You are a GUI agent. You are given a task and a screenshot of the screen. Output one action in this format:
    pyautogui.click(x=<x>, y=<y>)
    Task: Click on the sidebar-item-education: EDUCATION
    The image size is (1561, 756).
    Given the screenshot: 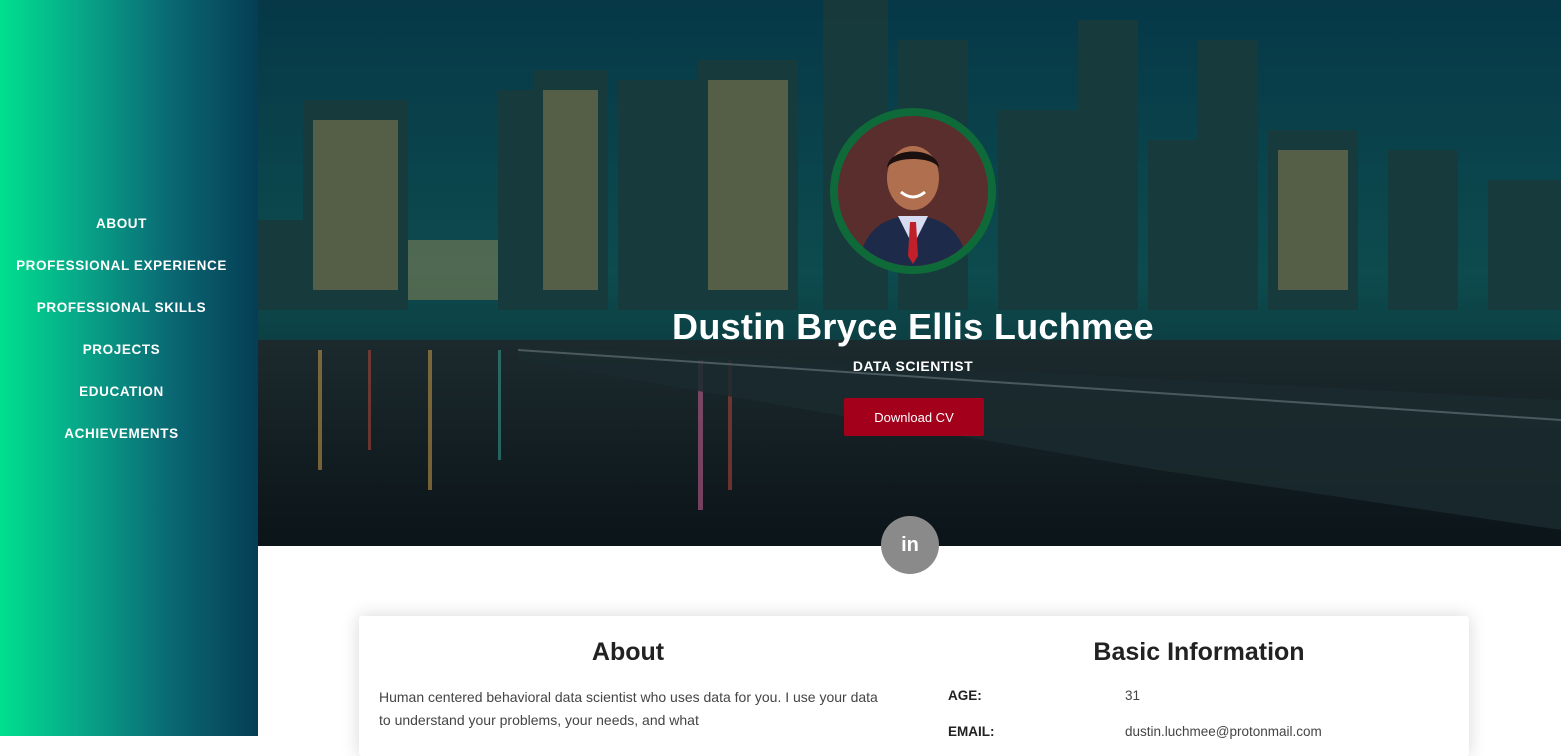 What is the action you would take?
    pyautogui.click(x=121, y=403)
    